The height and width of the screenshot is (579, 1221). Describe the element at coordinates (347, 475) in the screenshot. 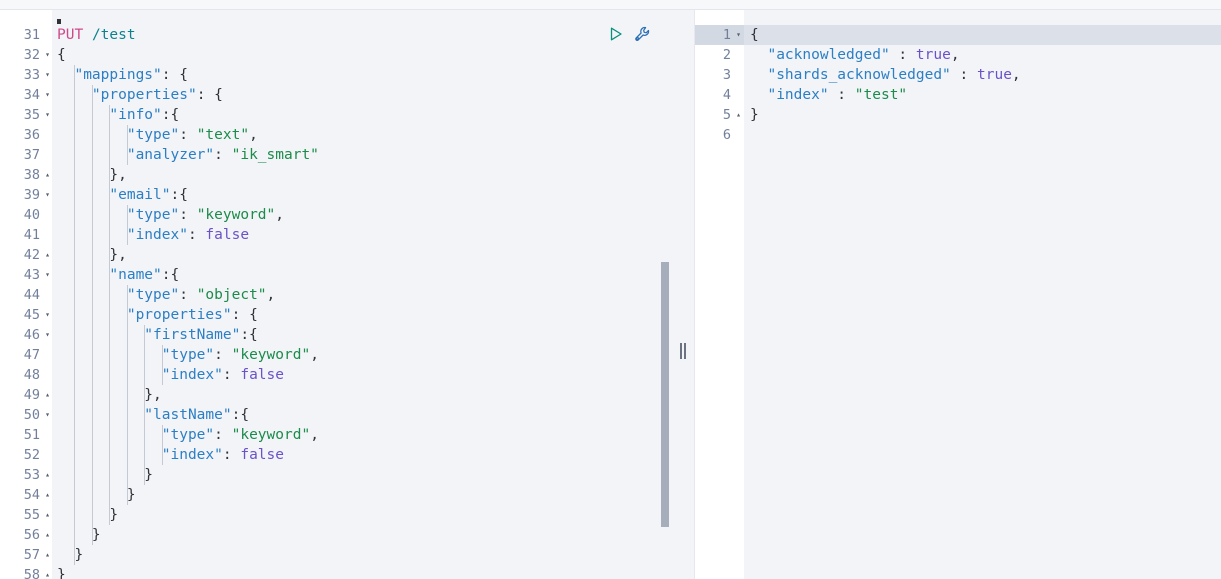

I see `request-line: 53 ▴ }` at that location.